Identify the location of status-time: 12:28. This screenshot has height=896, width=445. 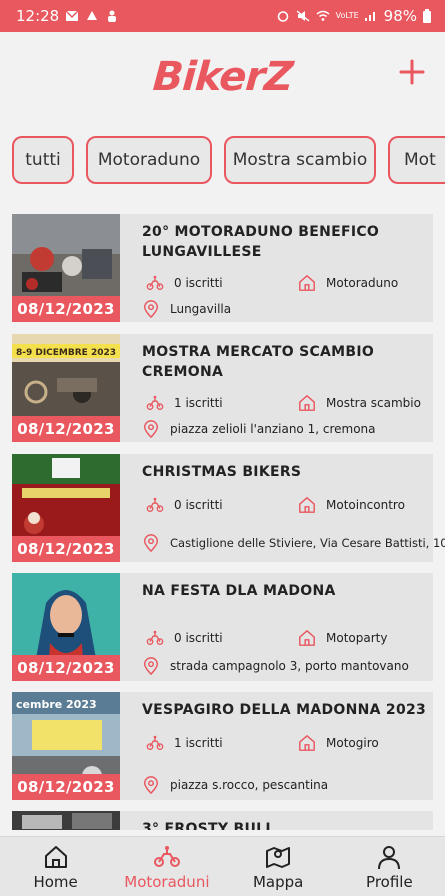
(38, 16).